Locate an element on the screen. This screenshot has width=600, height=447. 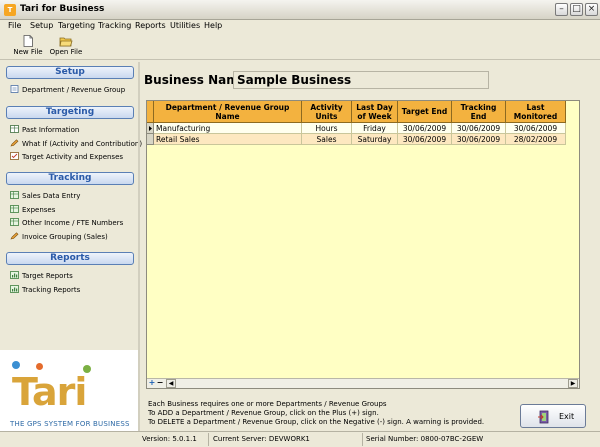
row-selector-current is located at coordinates (150, 128).